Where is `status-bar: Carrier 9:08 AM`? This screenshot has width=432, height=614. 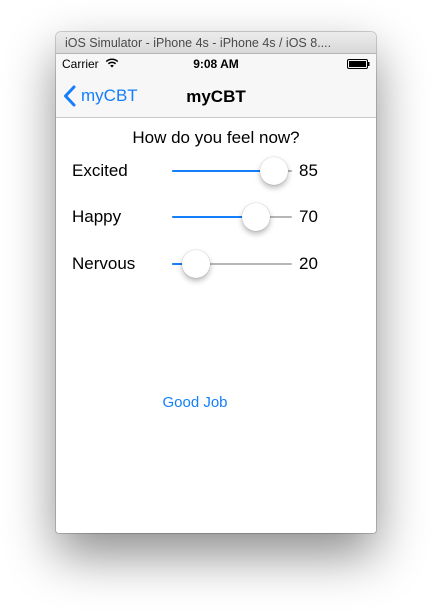 status-bar: Carrier 9:08 AM is located at coordinates (216, 64).